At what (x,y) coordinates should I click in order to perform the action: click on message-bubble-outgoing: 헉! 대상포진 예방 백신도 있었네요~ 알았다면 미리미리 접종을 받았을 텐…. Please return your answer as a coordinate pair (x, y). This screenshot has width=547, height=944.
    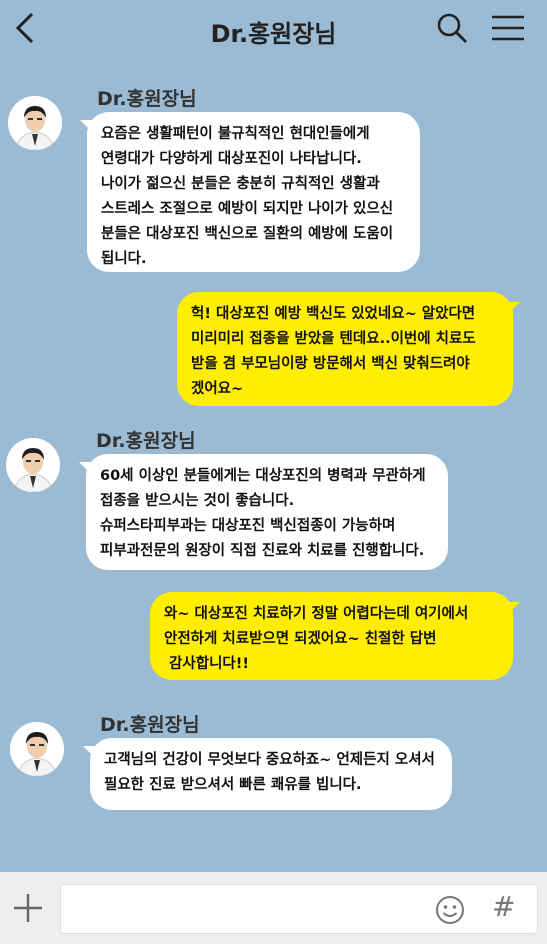
    Looking at the image, I should click on (345, 349).